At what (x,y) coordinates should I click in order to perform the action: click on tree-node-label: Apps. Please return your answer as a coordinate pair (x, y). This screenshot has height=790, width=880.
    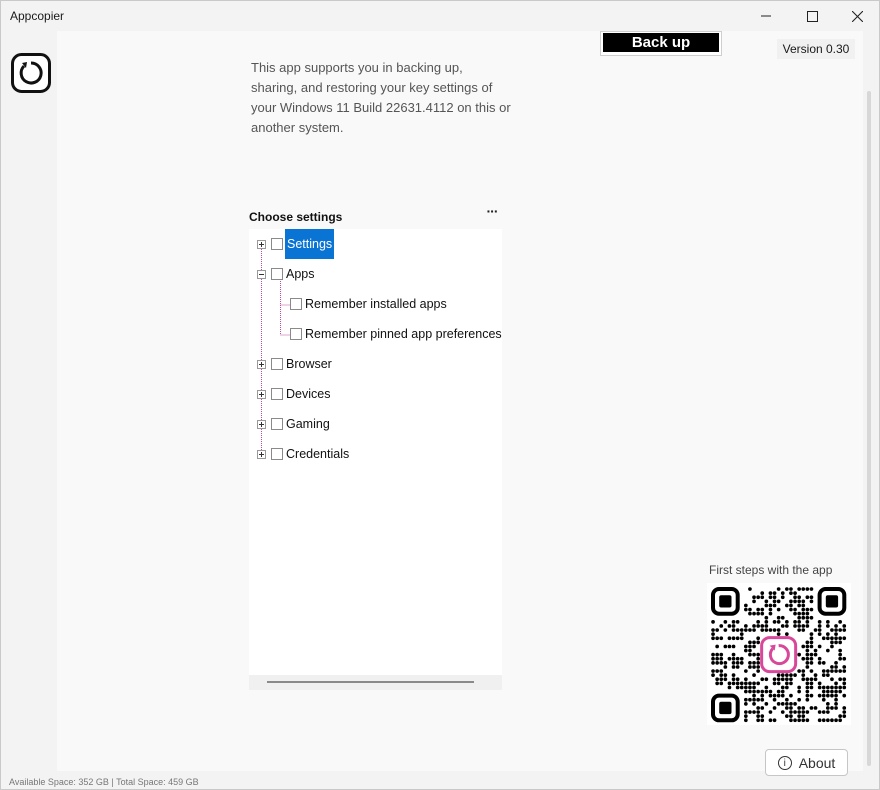
    Looking at the image, I should click on (300, 274).